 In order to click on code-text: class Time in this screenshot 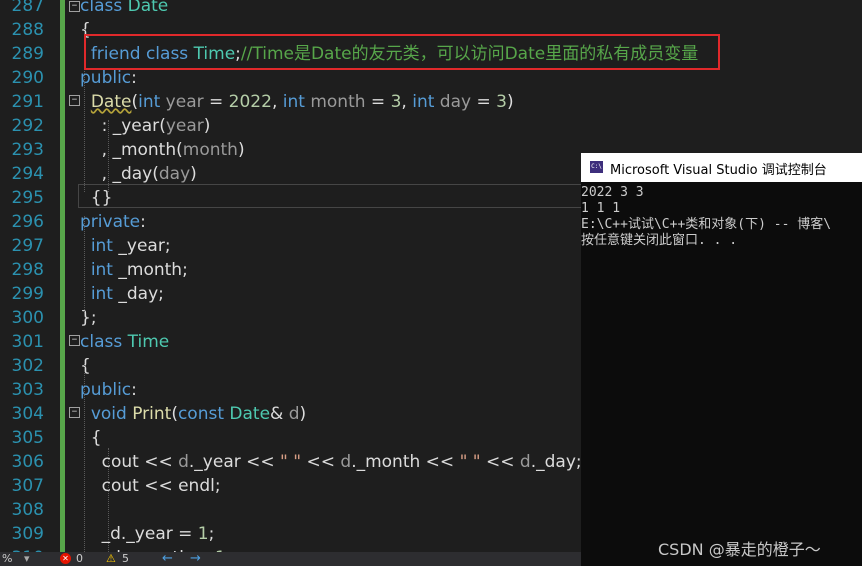, I will do `click(124, 342)`.